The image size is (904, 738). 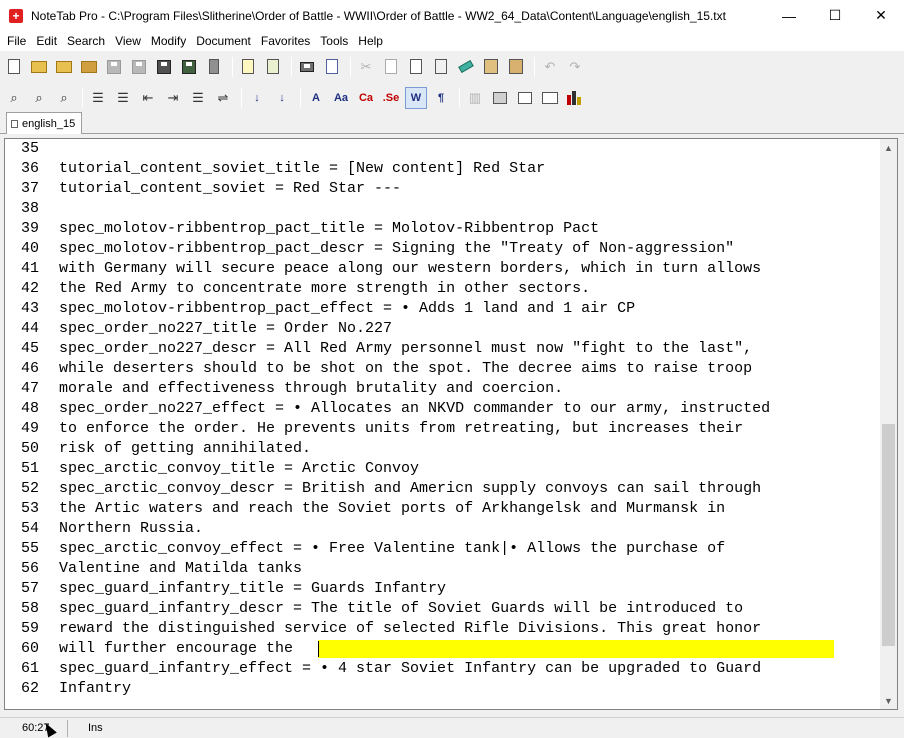 I want to click on wrap-icon: ⇌, so click(x=223, y=98).